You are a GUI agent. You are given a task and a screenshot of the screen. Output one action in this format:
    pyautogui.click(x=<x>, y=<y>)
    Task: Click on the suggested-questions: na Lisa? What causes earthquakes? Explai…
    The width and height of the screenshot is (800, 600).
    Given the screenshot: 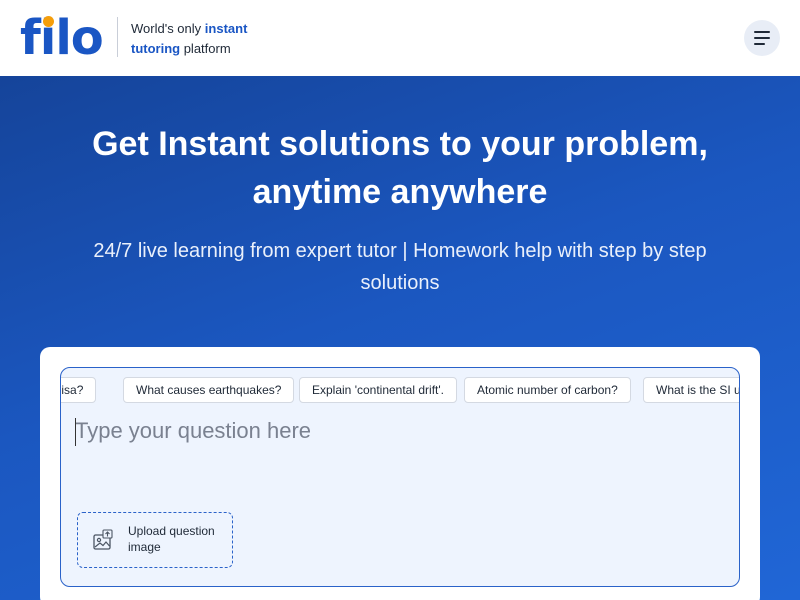 What is the action you would take?
    pyautogui.click(x=400, y=390)
    